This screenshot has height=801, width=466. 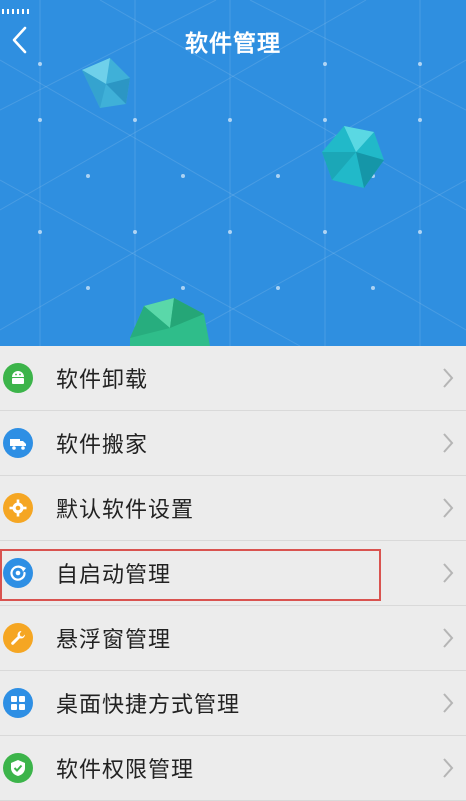 What do you see at coordinates (18, 768) in the screenshot?
I see `shield-icon` at bounding box center [18, 768].